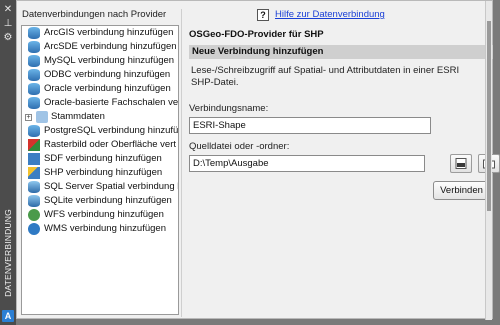  I want to click on help-icon: ?, so click(263, 15).